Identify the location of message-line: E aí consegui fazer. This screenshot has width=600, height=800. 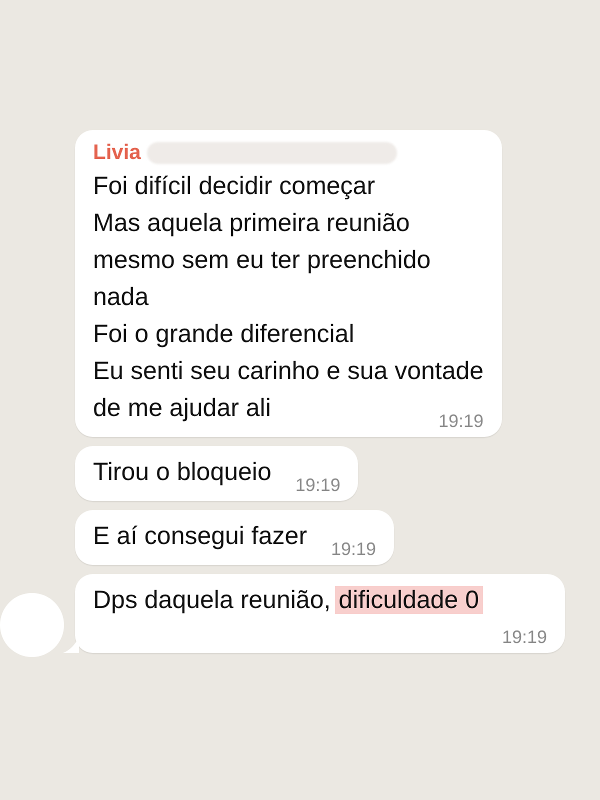
(200, 536).